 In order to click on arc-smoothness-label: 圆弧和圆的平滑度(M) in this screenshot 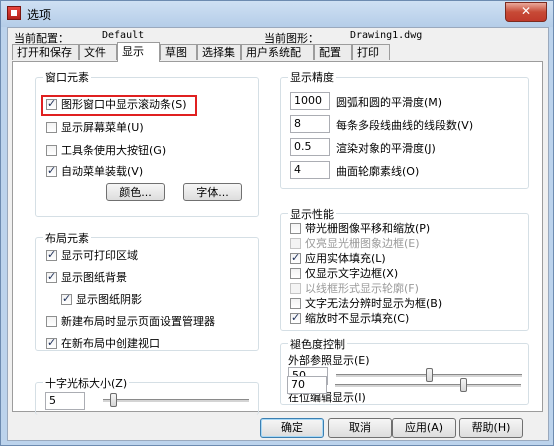, I will do `click(389, 102)`.